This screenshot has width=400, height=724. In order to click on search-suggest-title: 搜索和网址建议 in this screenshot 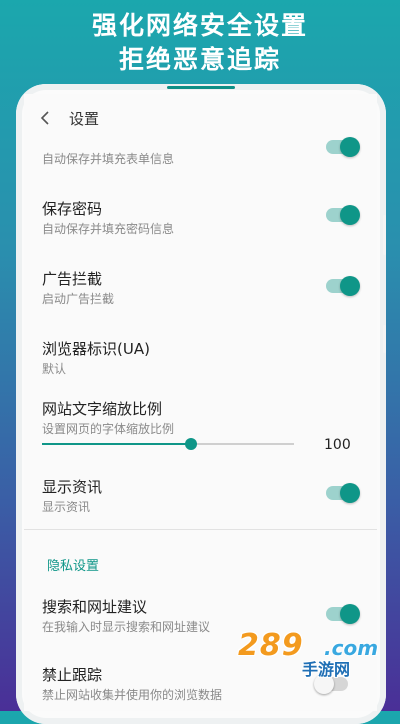, I will do `click(95, 607)`.